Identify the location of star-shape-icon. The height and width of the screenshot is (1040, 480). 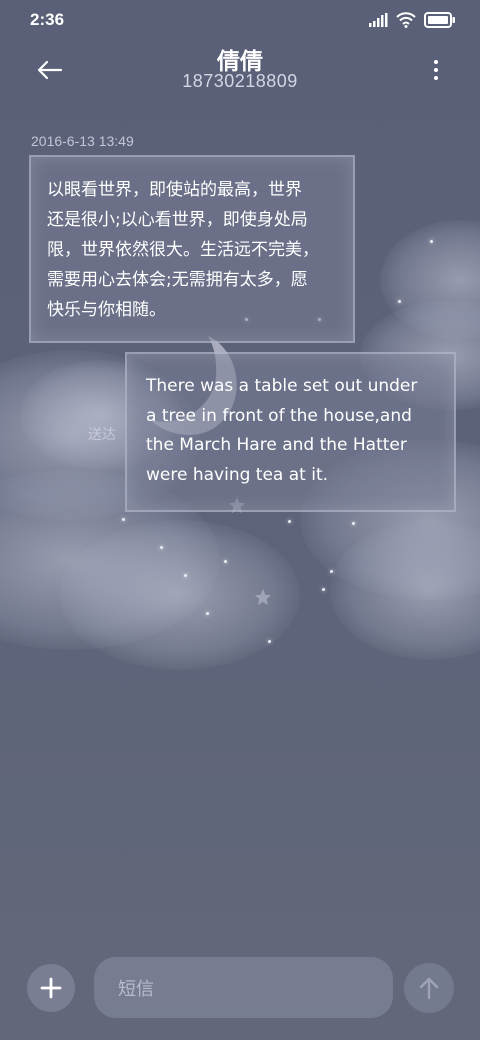
(263, 597).